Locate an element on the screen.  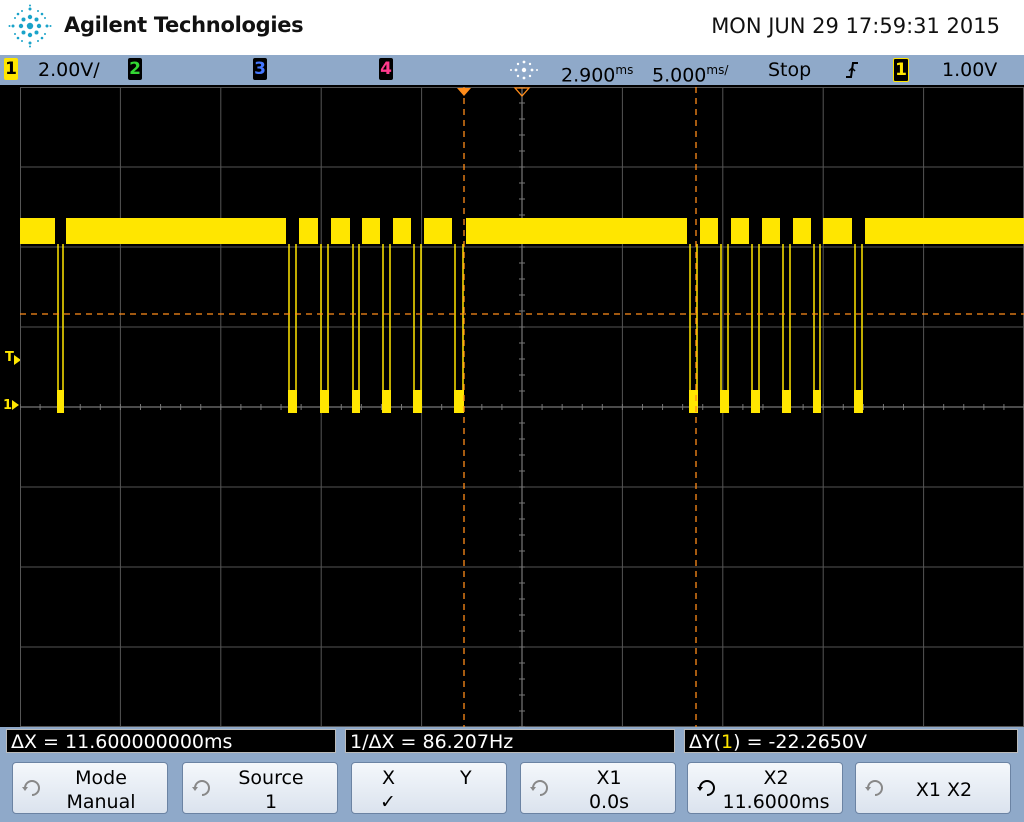
channel-1-ground-marker: 1 is located at coordinates (11, 405).